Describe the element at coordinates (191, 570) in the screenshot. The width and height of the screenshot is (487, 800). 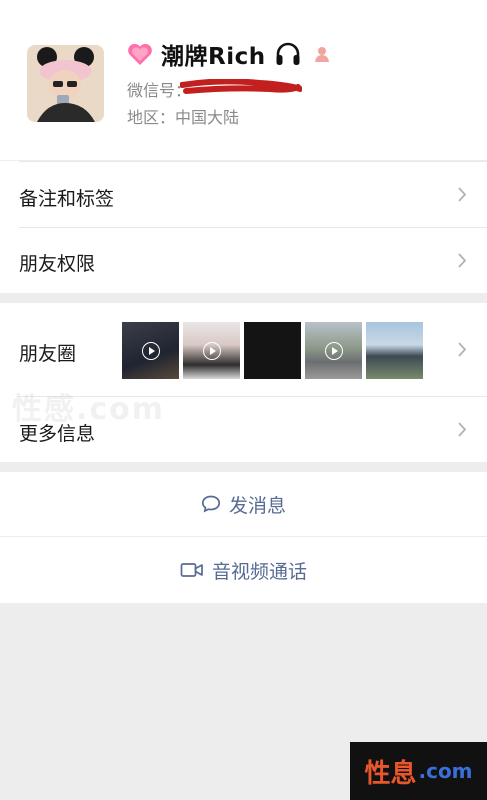
I see `video-camera-icon` at that location.